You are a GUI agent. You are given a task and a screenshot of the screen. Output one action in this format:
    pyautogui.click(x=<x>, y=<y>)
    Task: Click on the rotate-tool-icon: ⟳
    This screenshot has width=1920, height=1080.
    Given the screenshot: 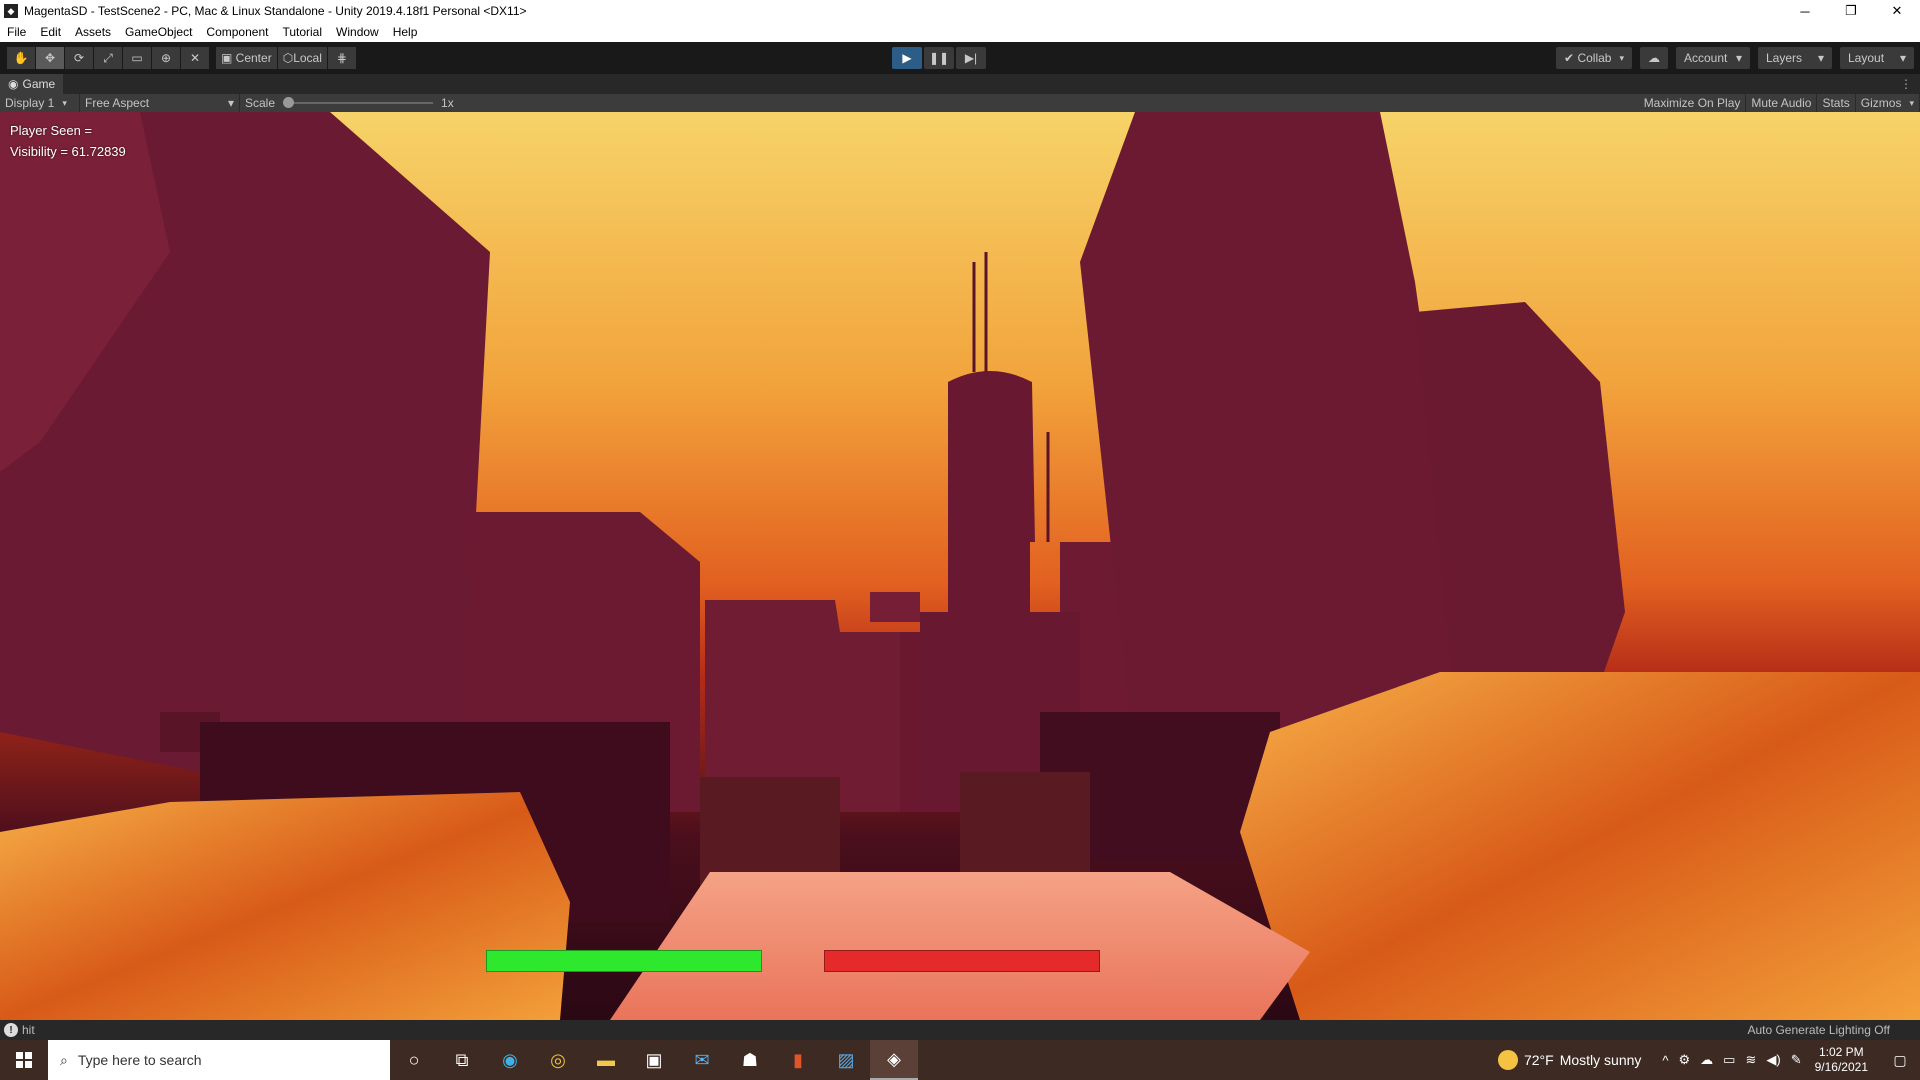 What is the action you would take?
    pyautogui.click(x=79, y=58)
    